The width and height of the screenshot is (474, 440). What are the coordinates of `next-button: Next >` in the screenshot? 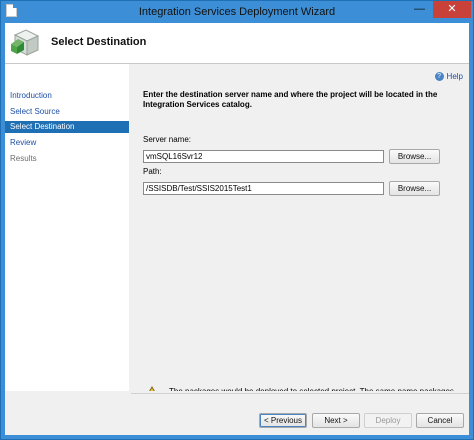 It's located at (336, 420).